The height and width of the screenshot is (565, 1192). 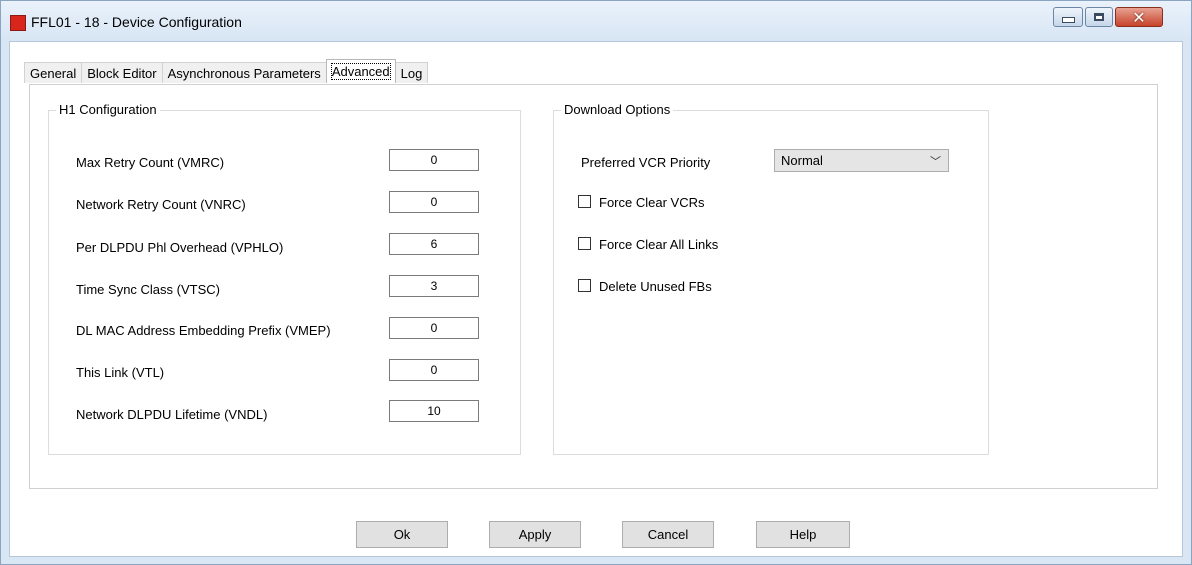 I want to click on minimize-button, so click(x=1068, y=17).